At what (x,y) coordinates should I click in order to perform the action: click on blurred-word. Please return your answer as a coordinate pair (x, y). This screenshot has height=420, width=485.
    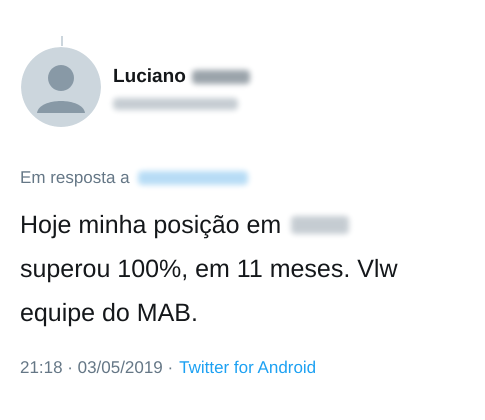
    Looking at the image, I should click on (320, 225).